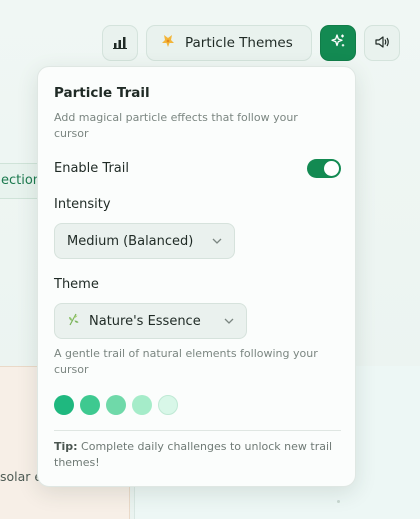  I want to click on particle-trail-button, so click(338, 43).